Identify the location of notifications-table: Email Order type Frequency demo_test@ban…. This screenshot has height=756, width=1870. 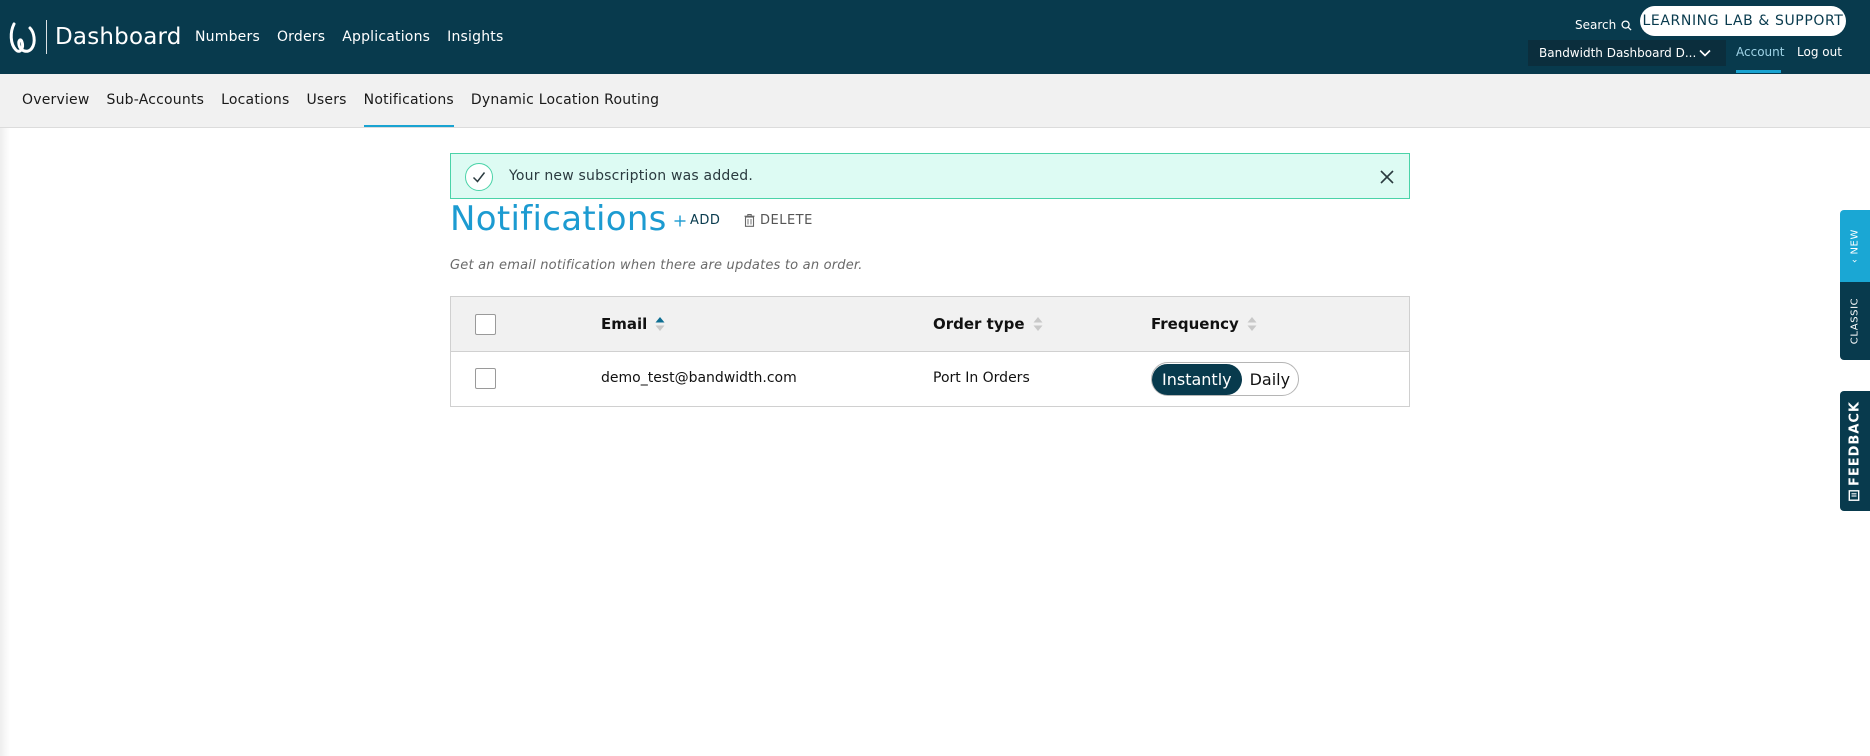
(930, 351).